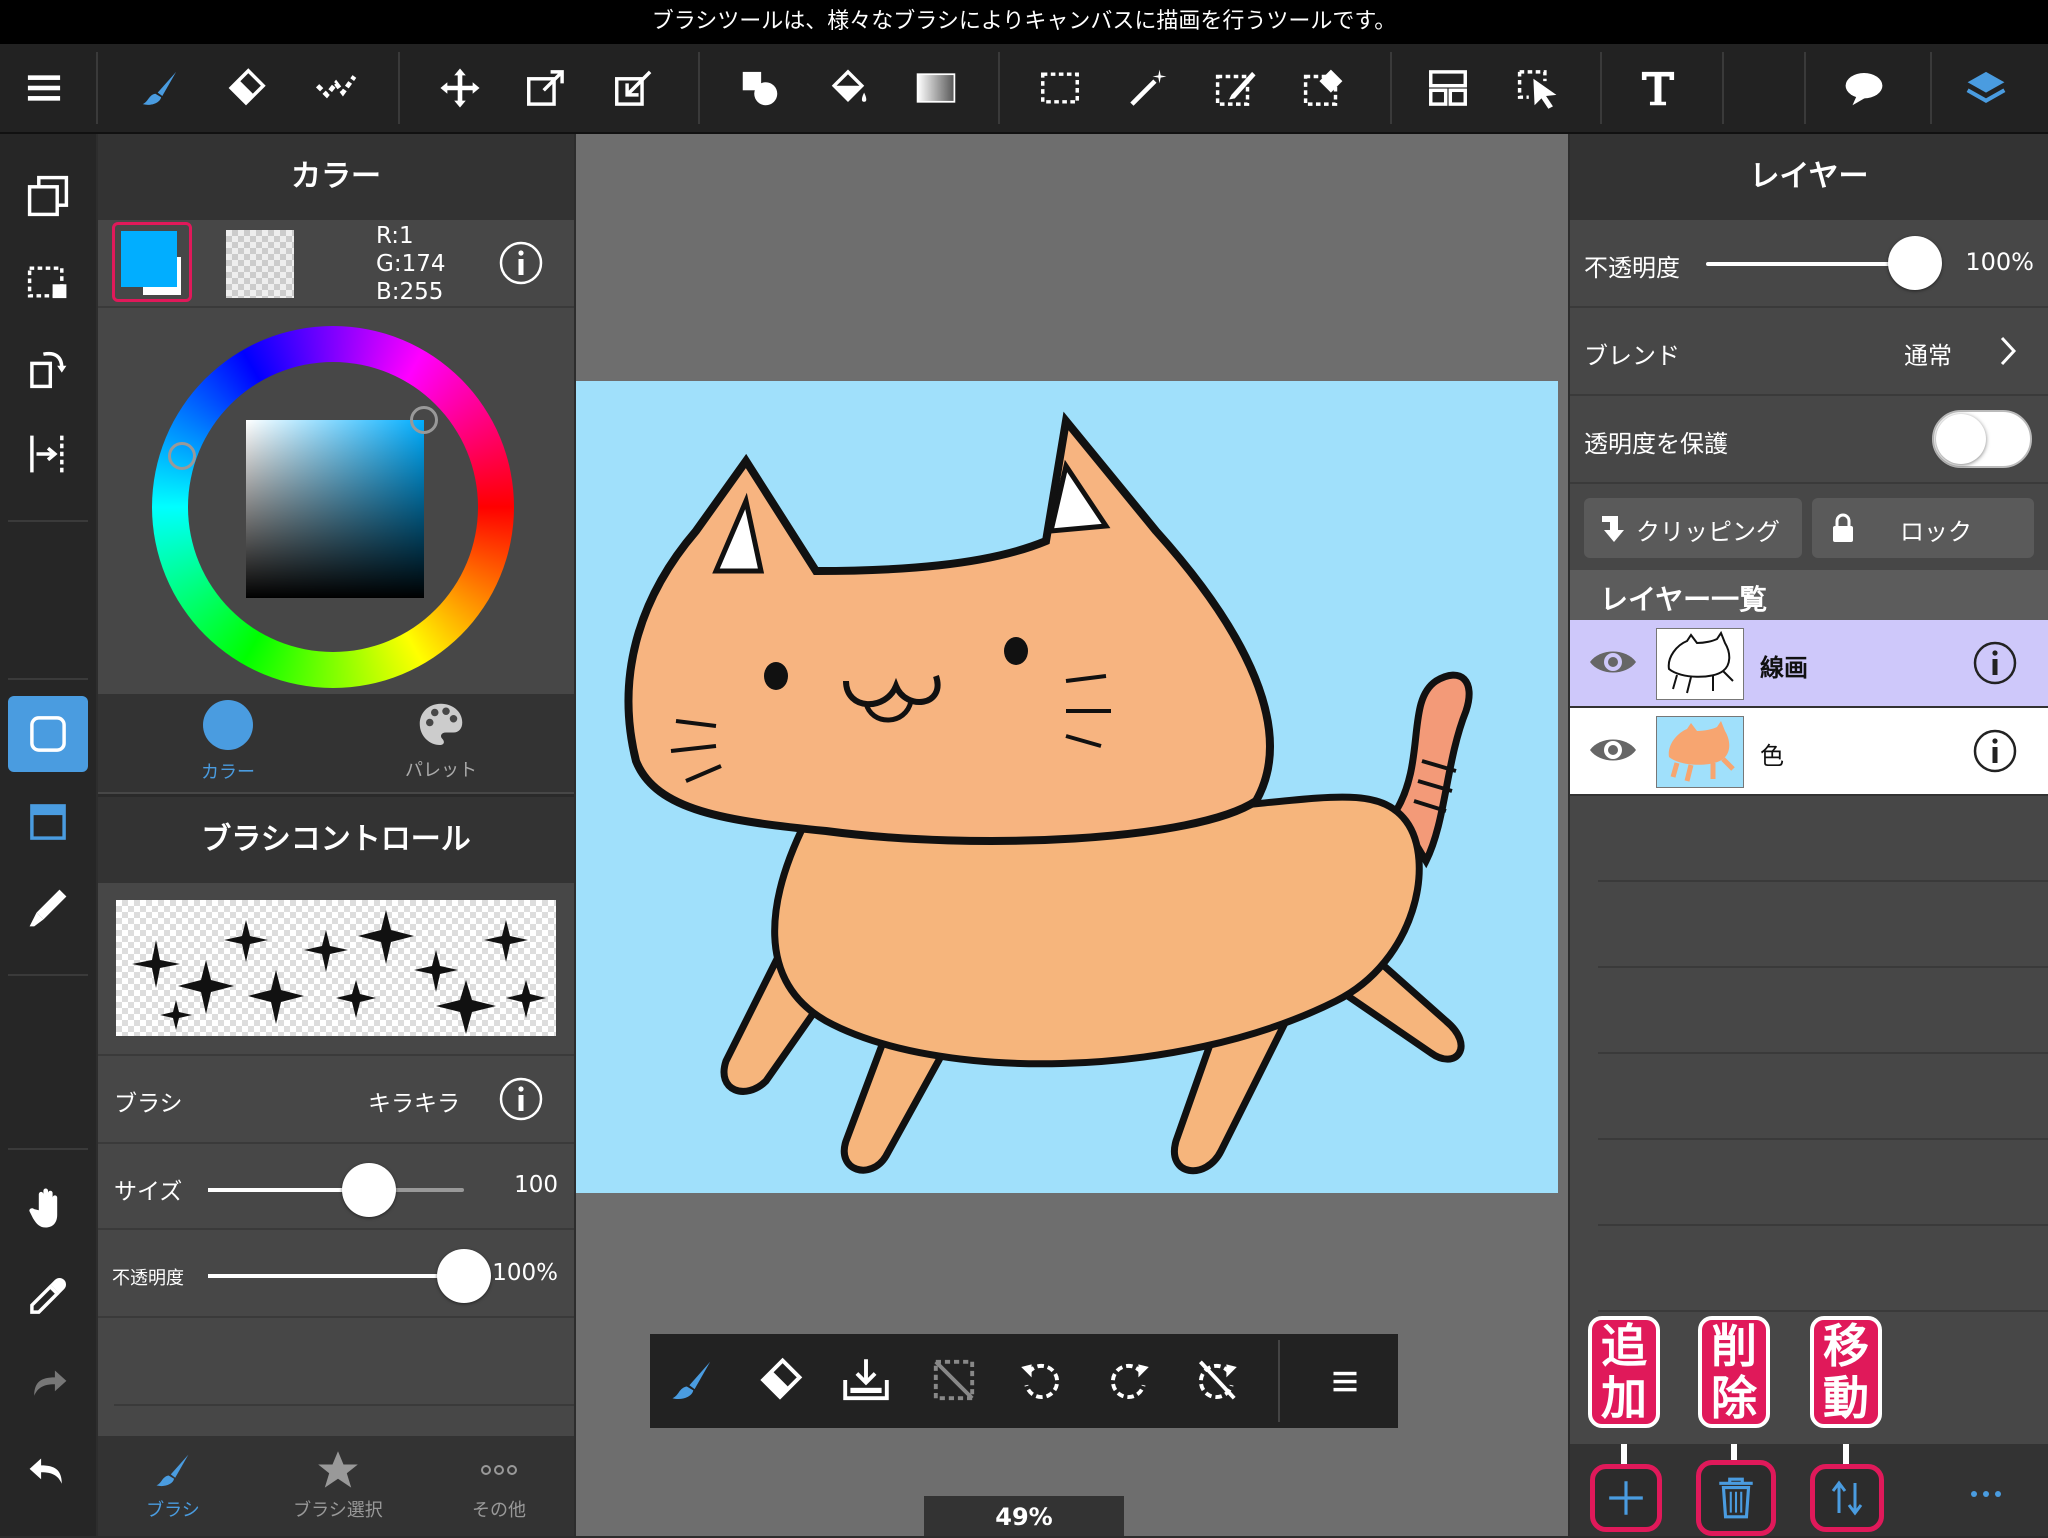 Image resolution: width=2048 pixels, height=1538 pixels. What do you see at coordinates (460, 88) in the screenshot?
I see `move-icon` at bounding box center [460, 88].